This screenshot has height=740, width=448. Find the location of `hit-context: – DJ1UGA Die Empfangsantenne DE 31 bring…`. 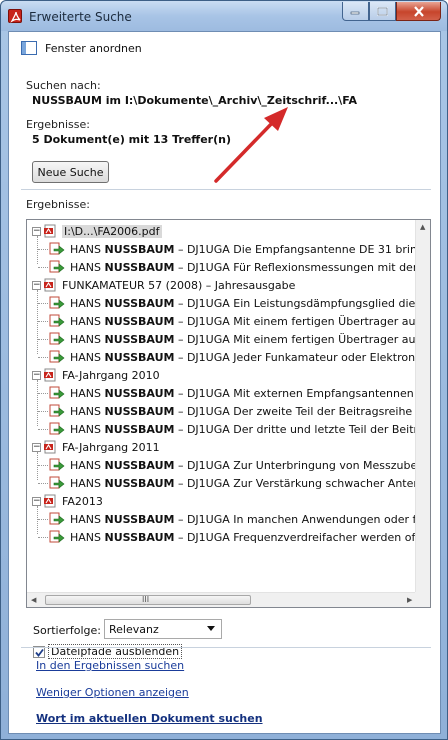

hit-context: – DJ1UGA Die Empfangsantenne DE 31 bring… is located at coordinates (297, 249).